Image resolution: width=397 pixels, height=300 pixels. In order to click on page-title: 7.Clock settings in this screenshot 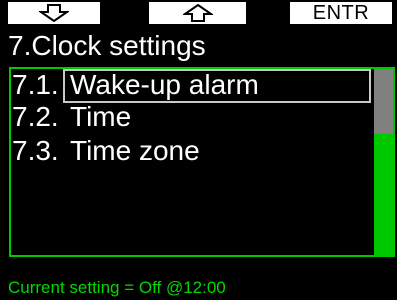, I will do `click(107, 45)`.